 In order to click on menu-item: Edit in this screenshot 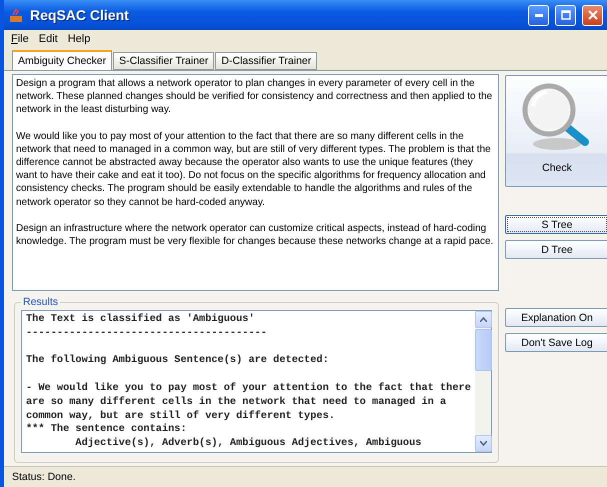, I will do `click(48, 39)`.